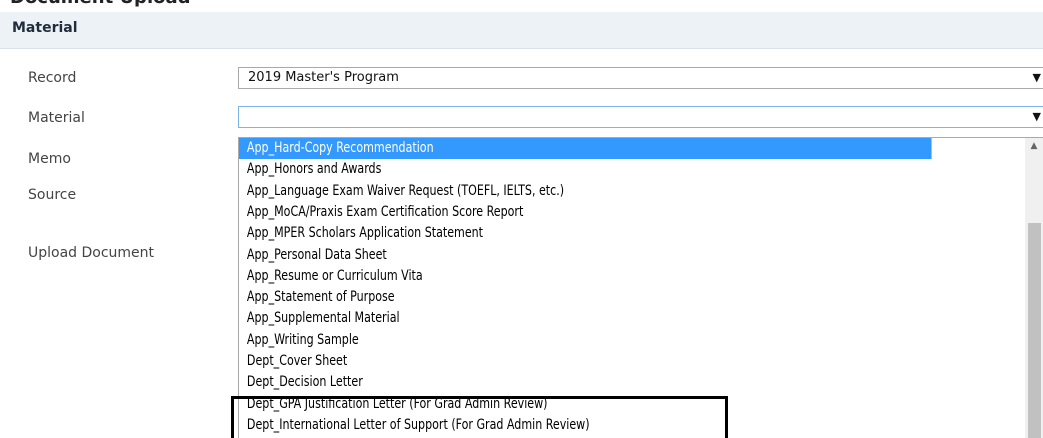 The width and height of the screenshot is (1043, 438). Describe the element at coordinates (585, 276) in the screenshot. I see `dropdown-option: App_Resume or Curriculum Vita` at that location.